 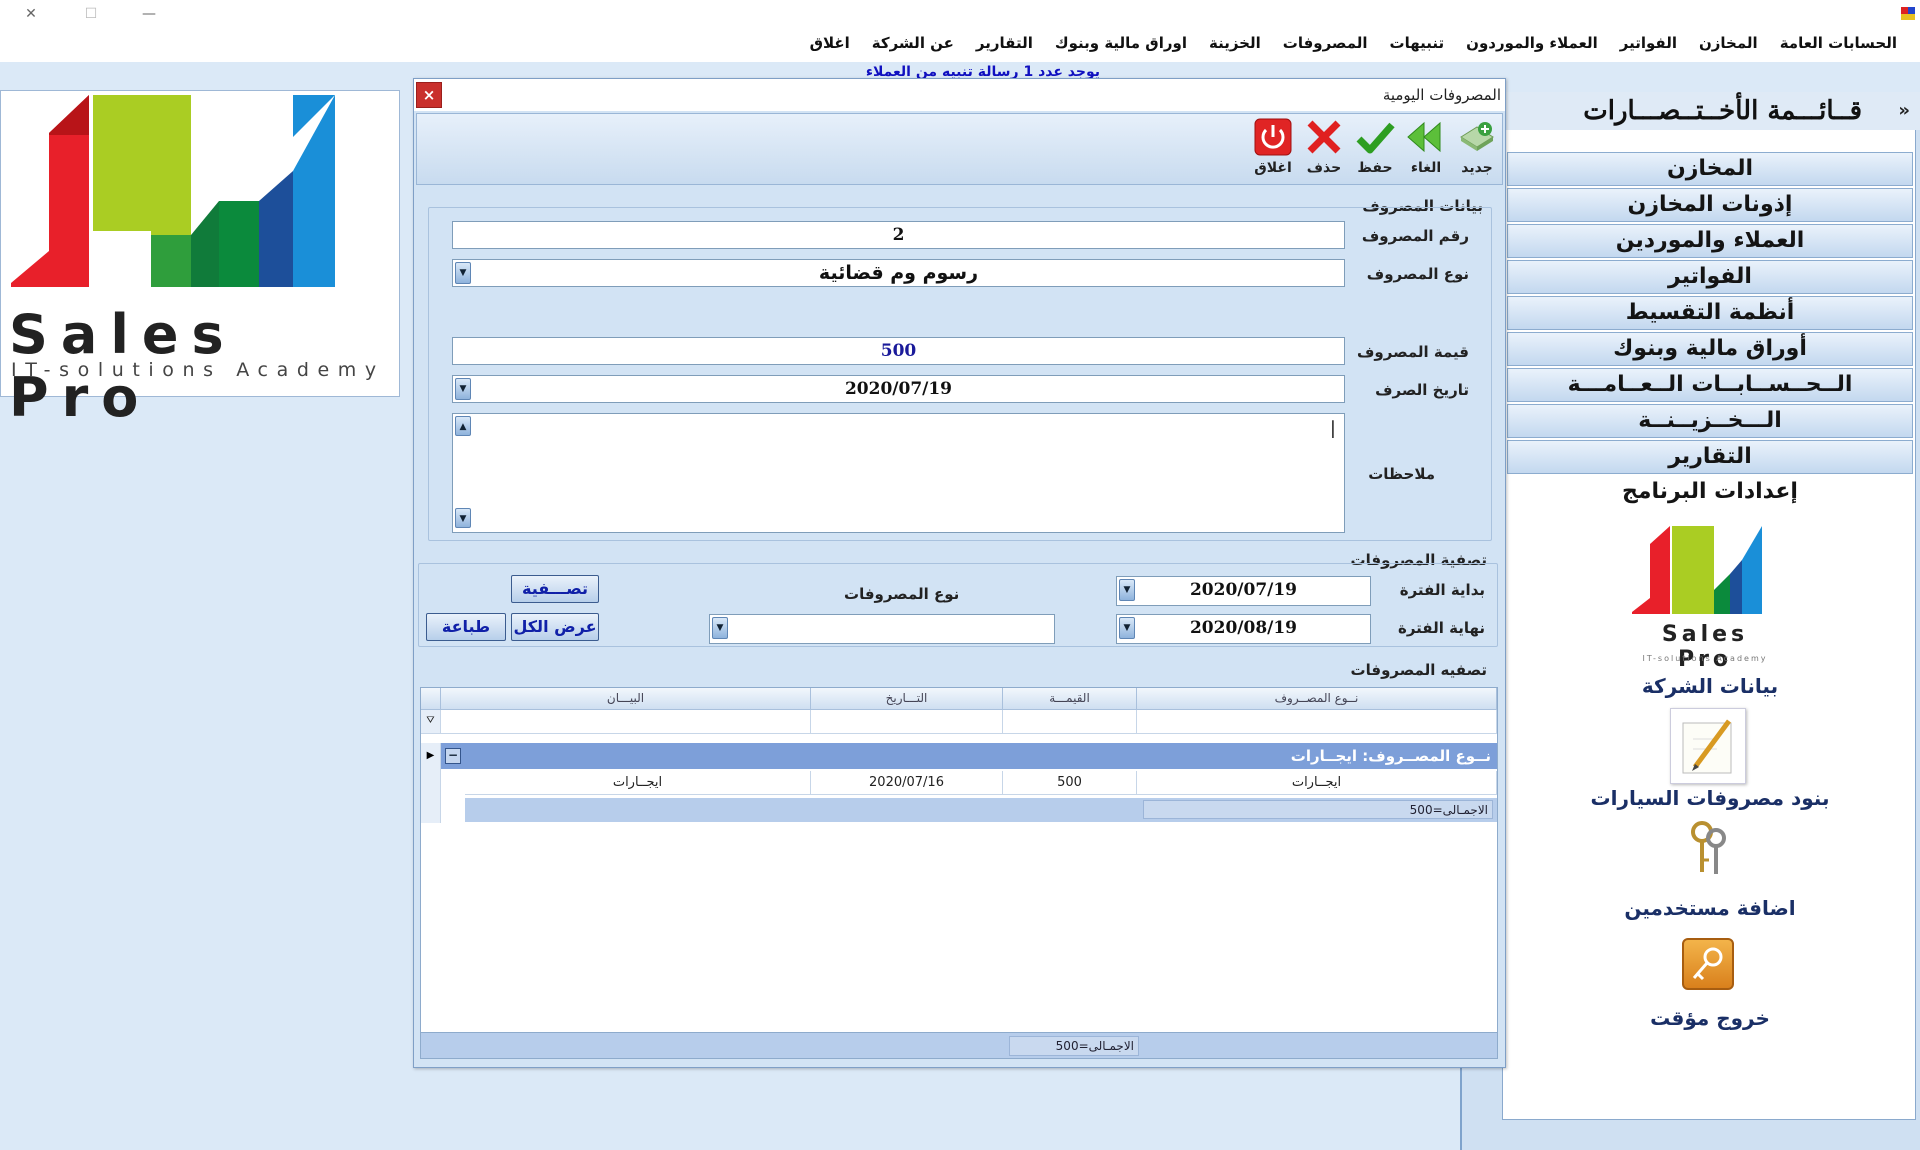 What do you see at coordinates (1317, 699) in the screenshot?
I see `column-header-type: نــوع المصــروف` at bounding box center [1317, 699].